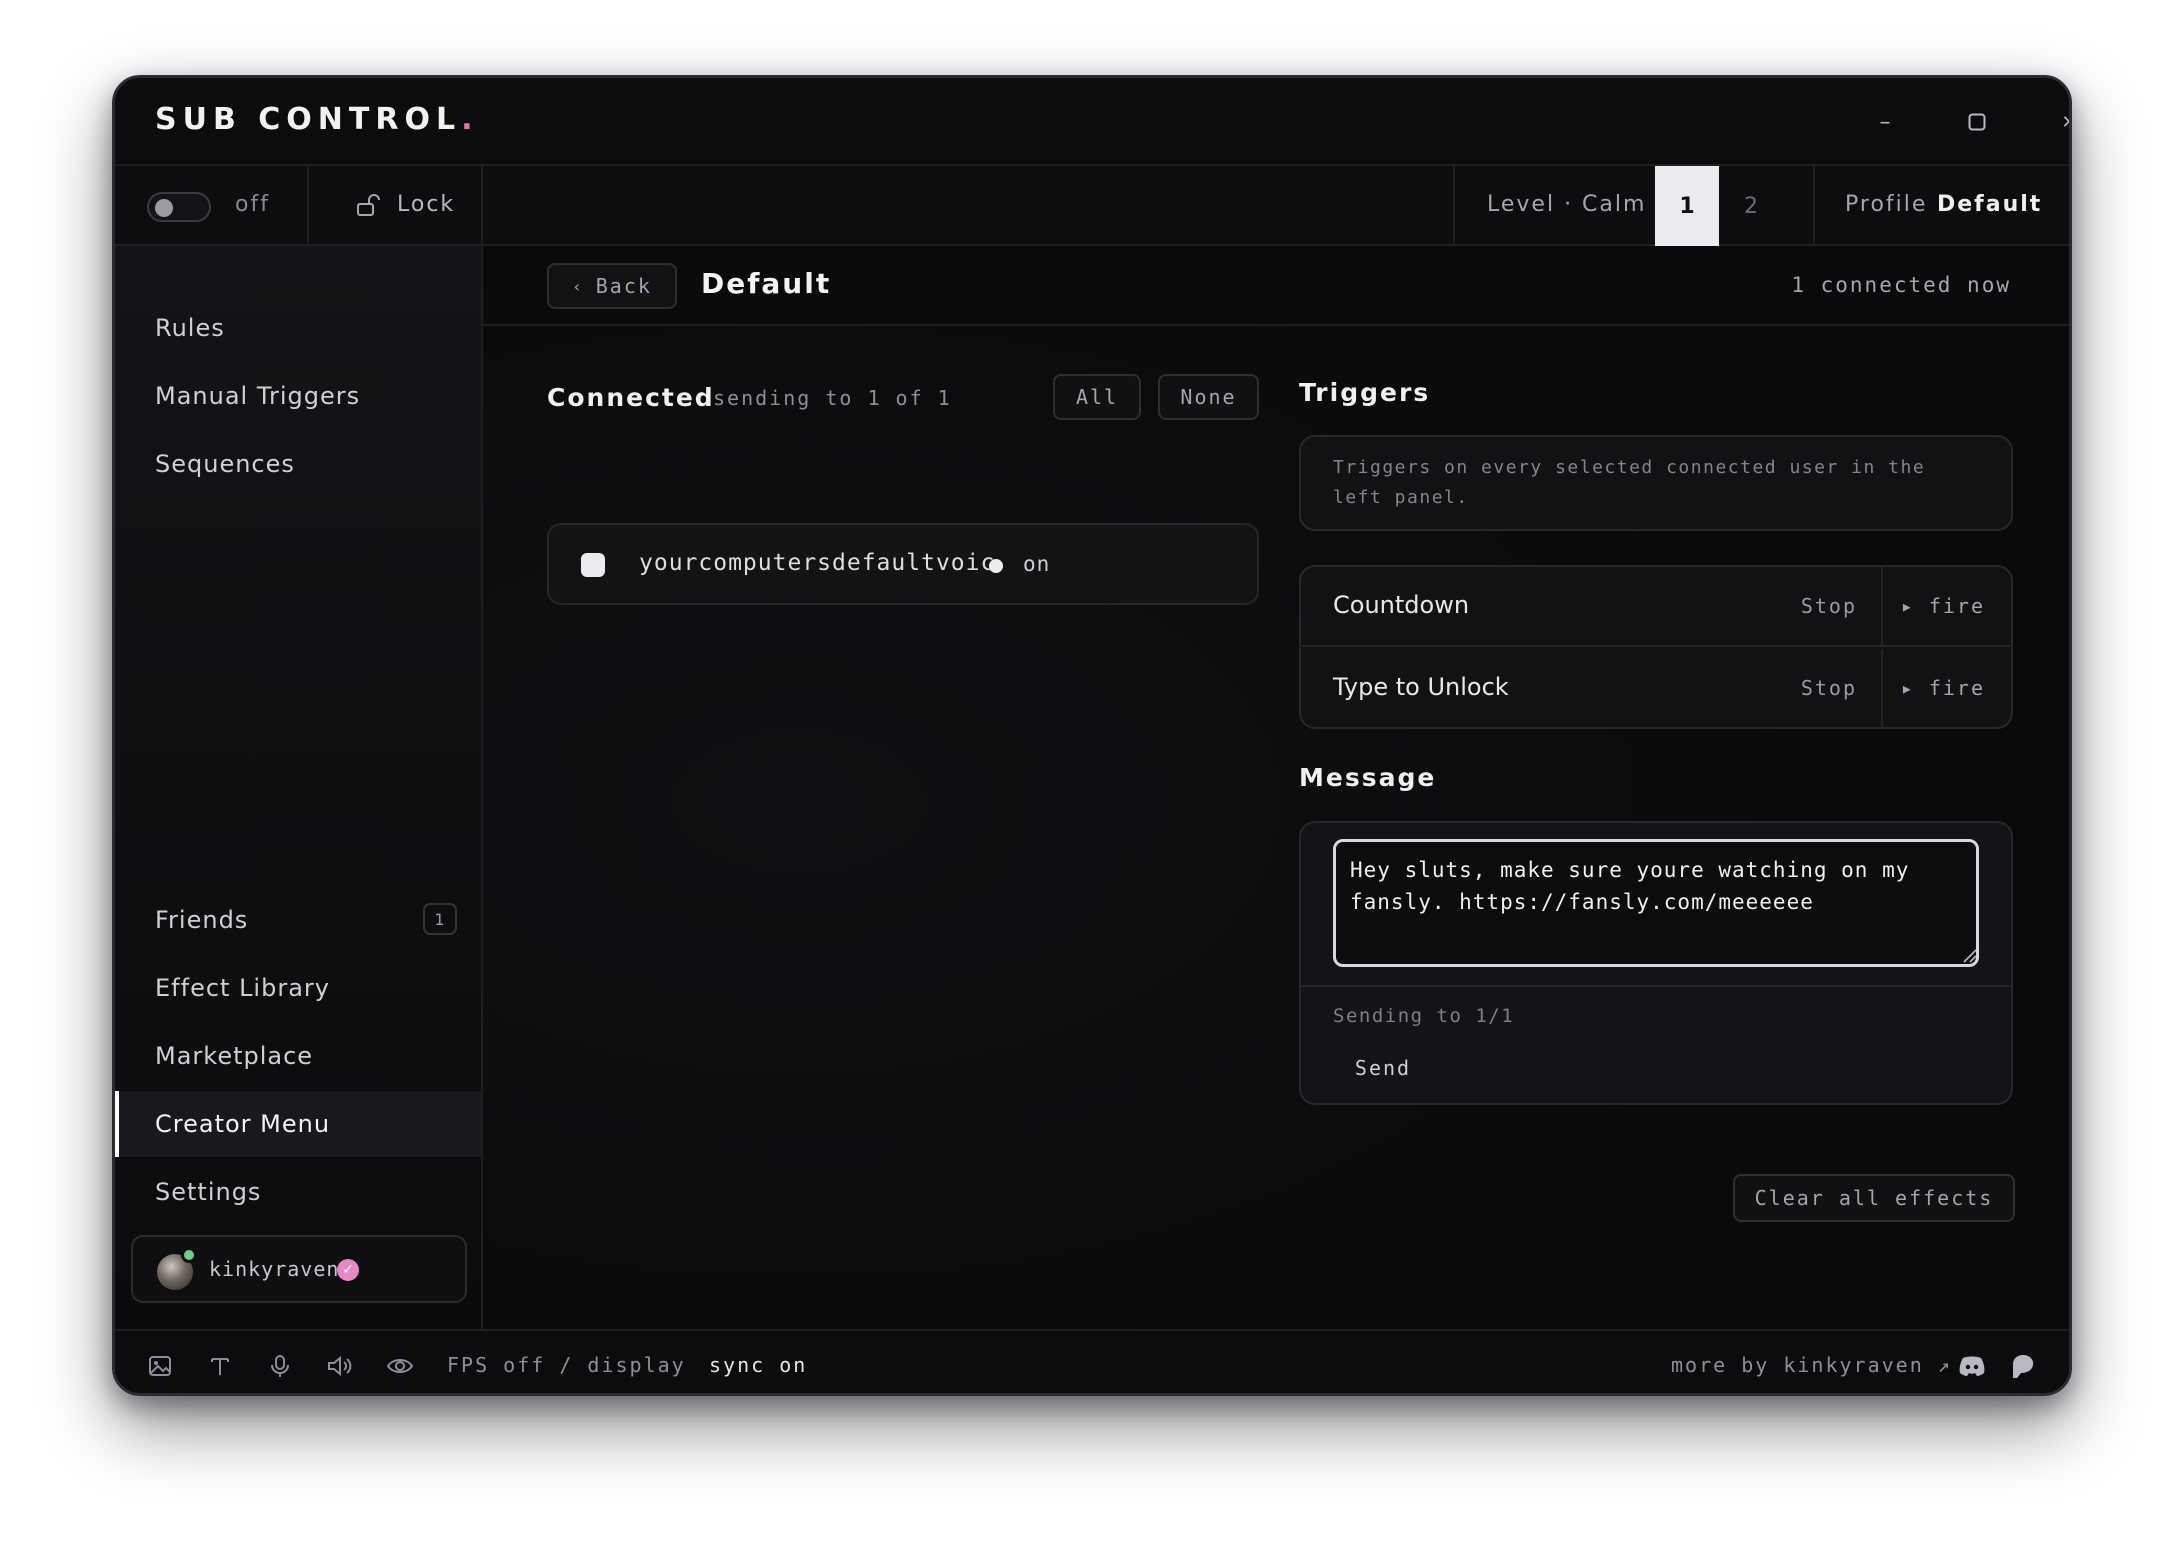 The image size is (2184, 1544). I want to click on level-1-button: 1, so click(1687, 206).